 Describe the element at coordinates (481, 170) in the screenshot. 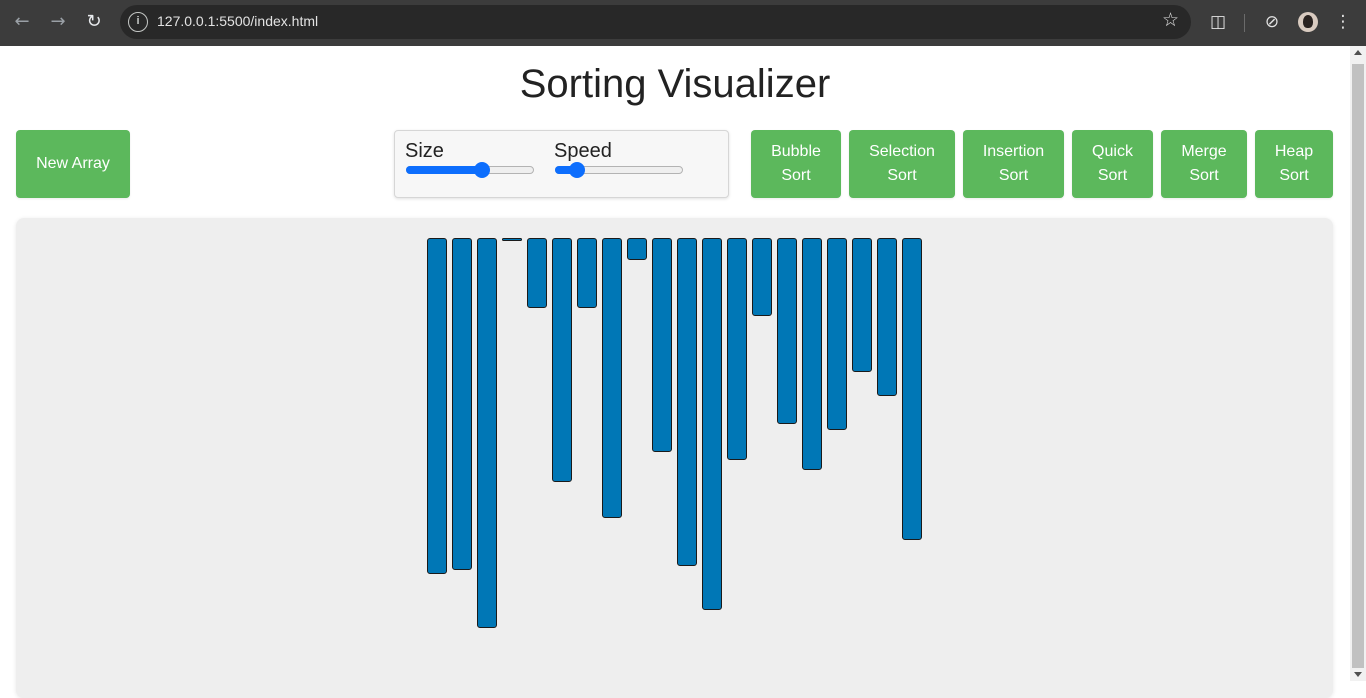

I see `size-slider-thumb` at that location.